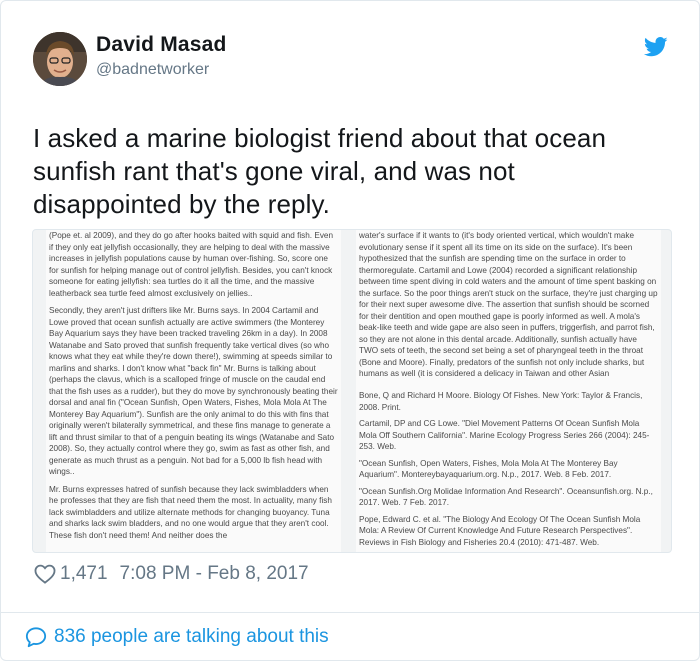 The image size is (700, 661). I want to click on talking-count: 836 people are talking about this, so click(191, 636).